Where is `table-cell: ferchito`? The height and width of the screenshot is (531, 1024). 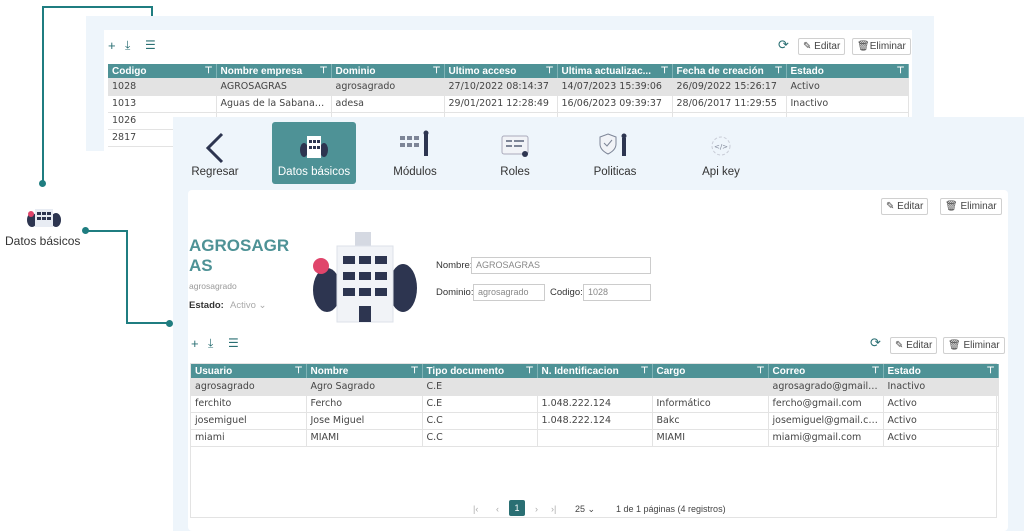 table-cell: ferchito is located at coordinates (249, 404).